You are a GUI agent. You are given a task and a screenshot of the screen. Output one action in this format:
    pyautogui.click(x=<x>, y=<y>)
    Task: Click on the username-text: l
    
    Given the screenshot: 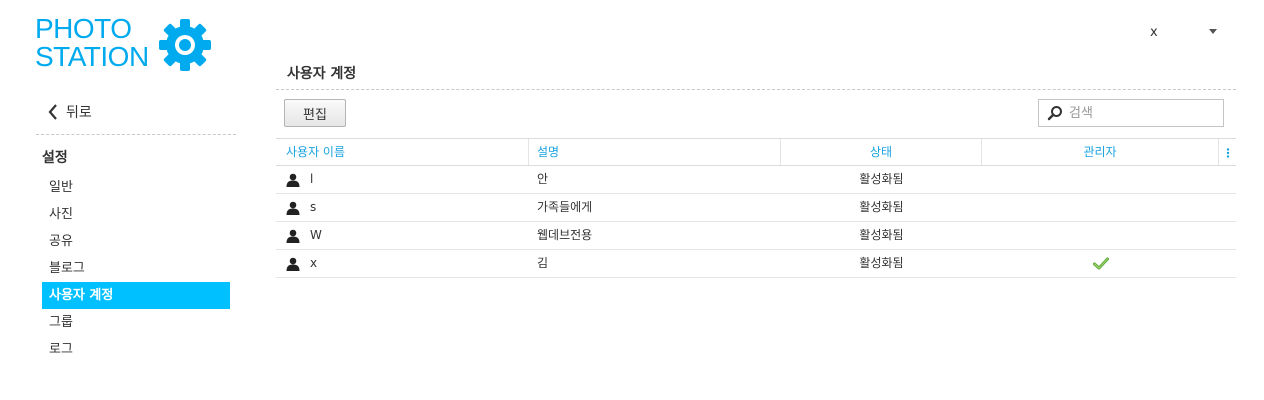 What is the action you would take?
    pyautogui.click(x=312, y=179)
    